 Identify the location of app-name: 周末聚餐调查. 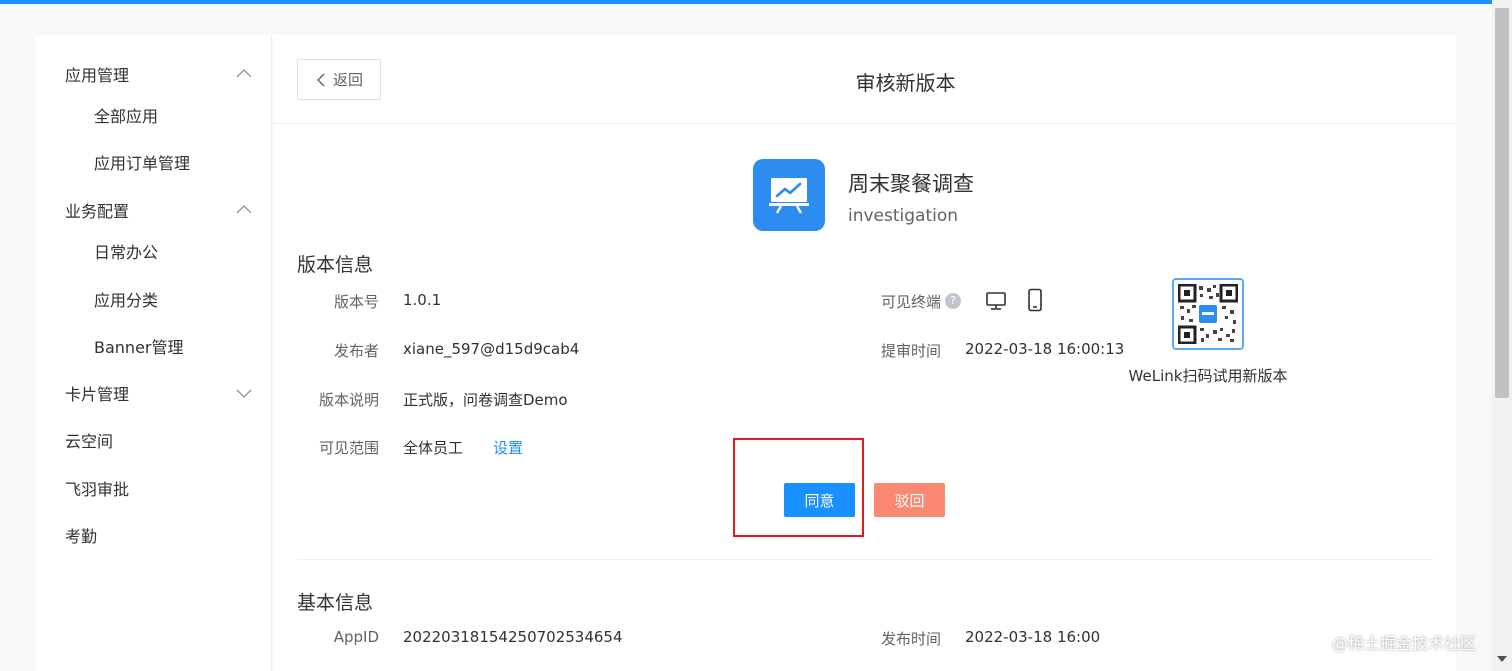
(911, 184).